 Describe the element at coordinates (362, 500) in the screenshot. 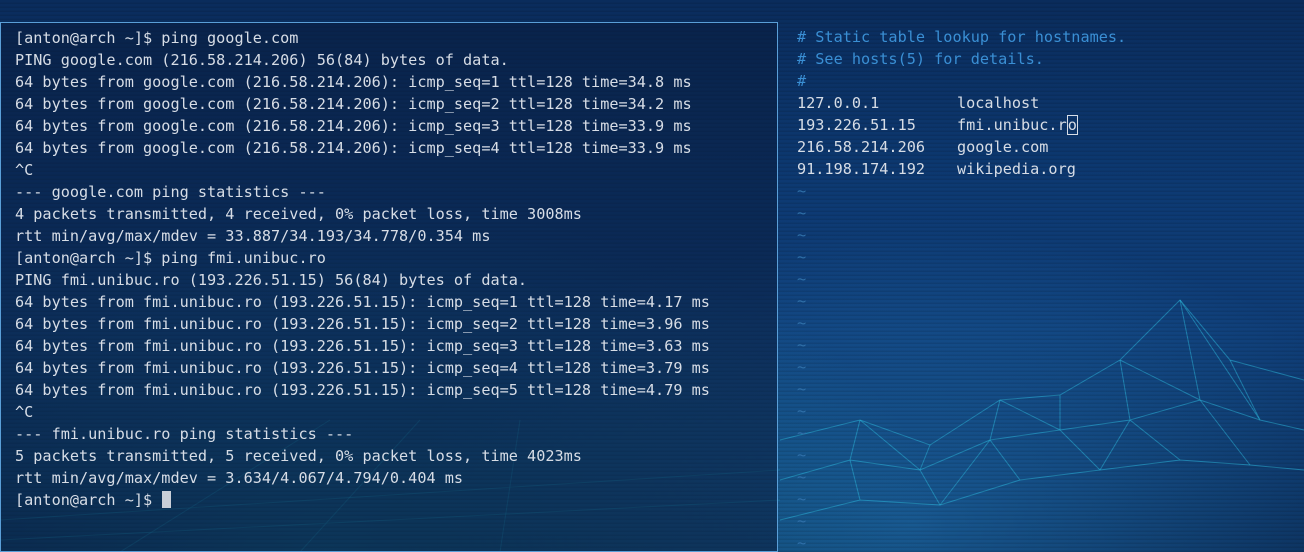

I see `terminal-prompt-line: [anton@arch ~]$` at that location.